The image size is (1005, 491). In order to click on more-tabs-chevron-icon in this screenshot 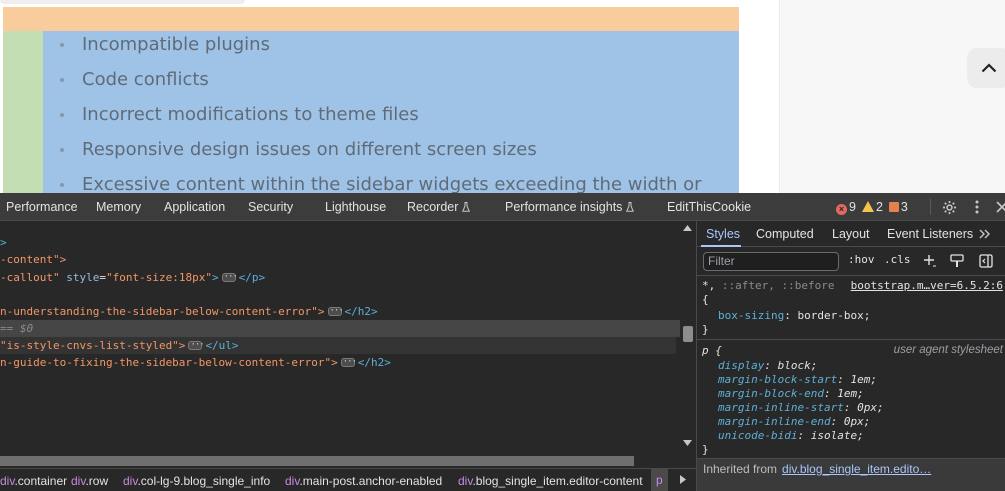, I will do `click(985, 234)`.